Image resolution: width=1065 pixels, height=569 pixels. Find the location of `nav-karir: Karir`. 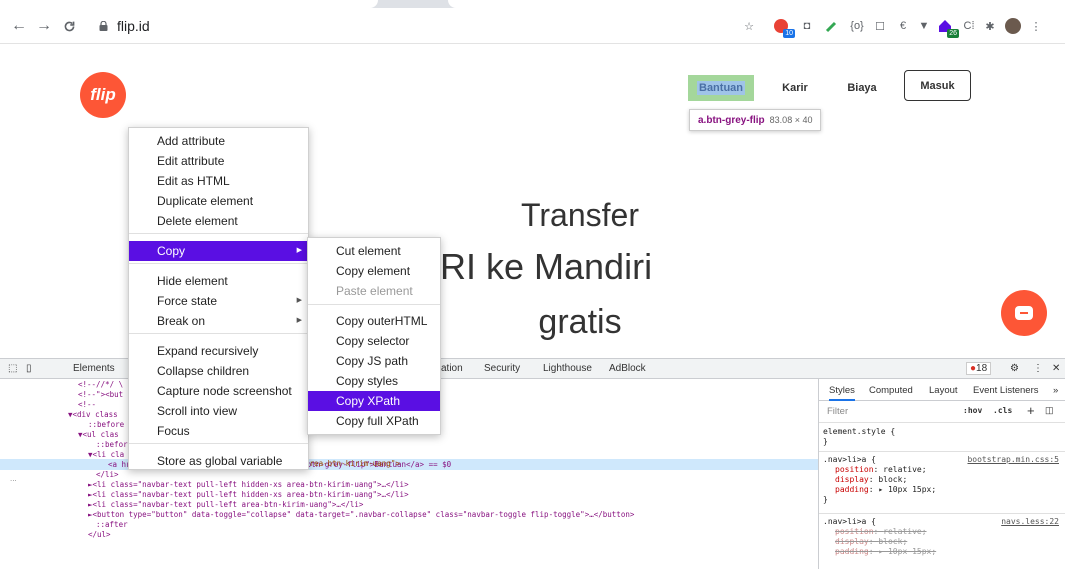

nav-karir: Karir is located at coordinates (795, 88).